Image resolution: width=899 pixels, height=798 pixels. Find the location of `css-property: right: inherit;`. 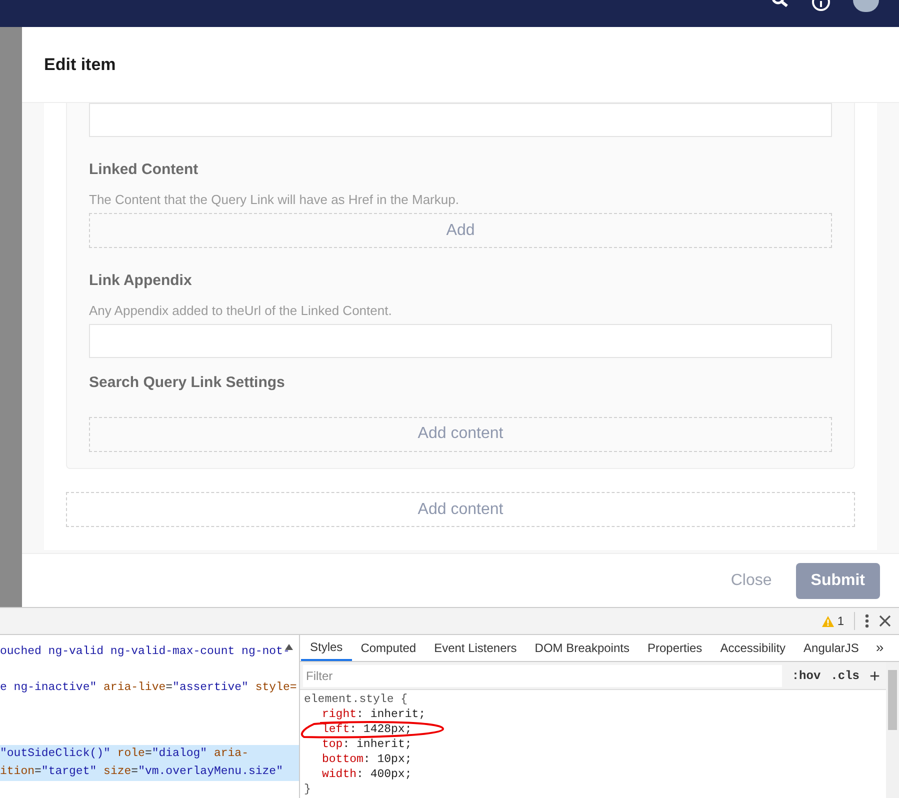

css-property: right: inherit; is located at coordinates (365, 714).